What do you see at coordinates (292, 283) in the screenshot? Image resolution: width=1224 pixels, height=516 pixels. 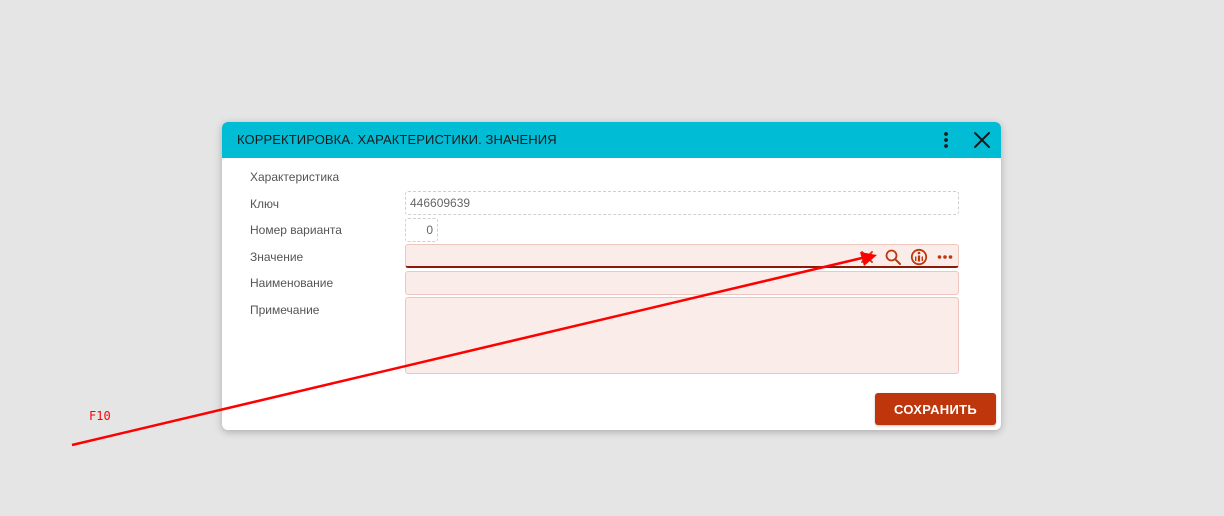 I see `name-label: Наименование` at bounding box center [292, 283].